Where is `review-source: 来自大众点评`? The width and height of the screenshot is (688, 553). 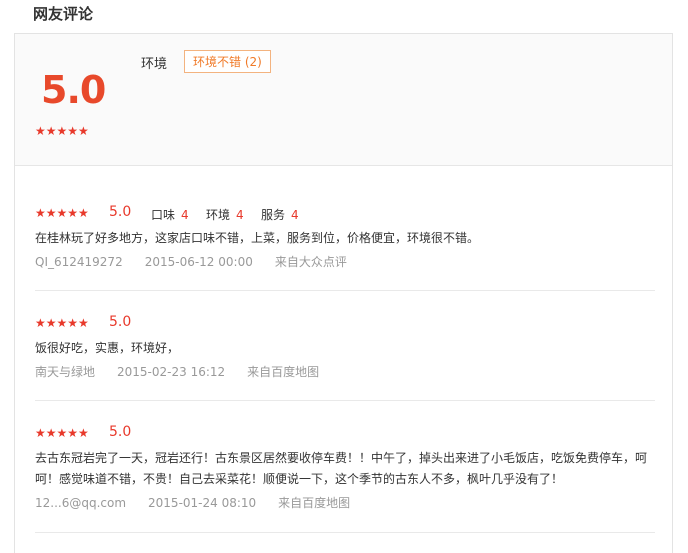 review-source: 来自大众点评 is located at coordinates (310, 262).